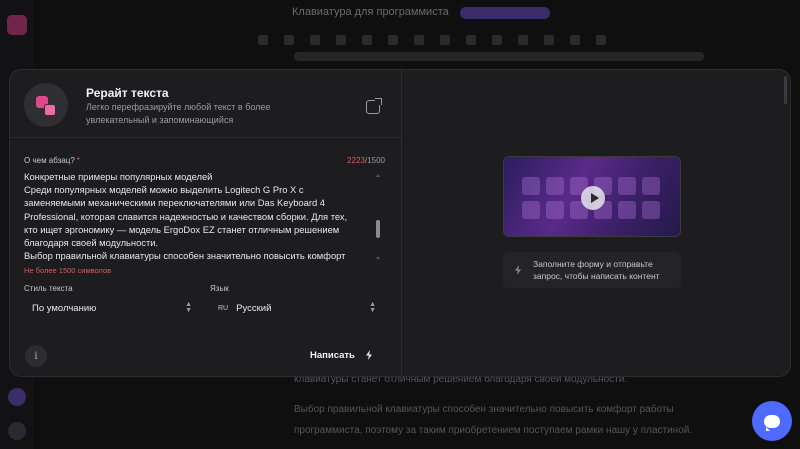 This screenshot has height=449, width=800. I want to click on character-limit-error: Не более 1500 символов, so click(68, 270).